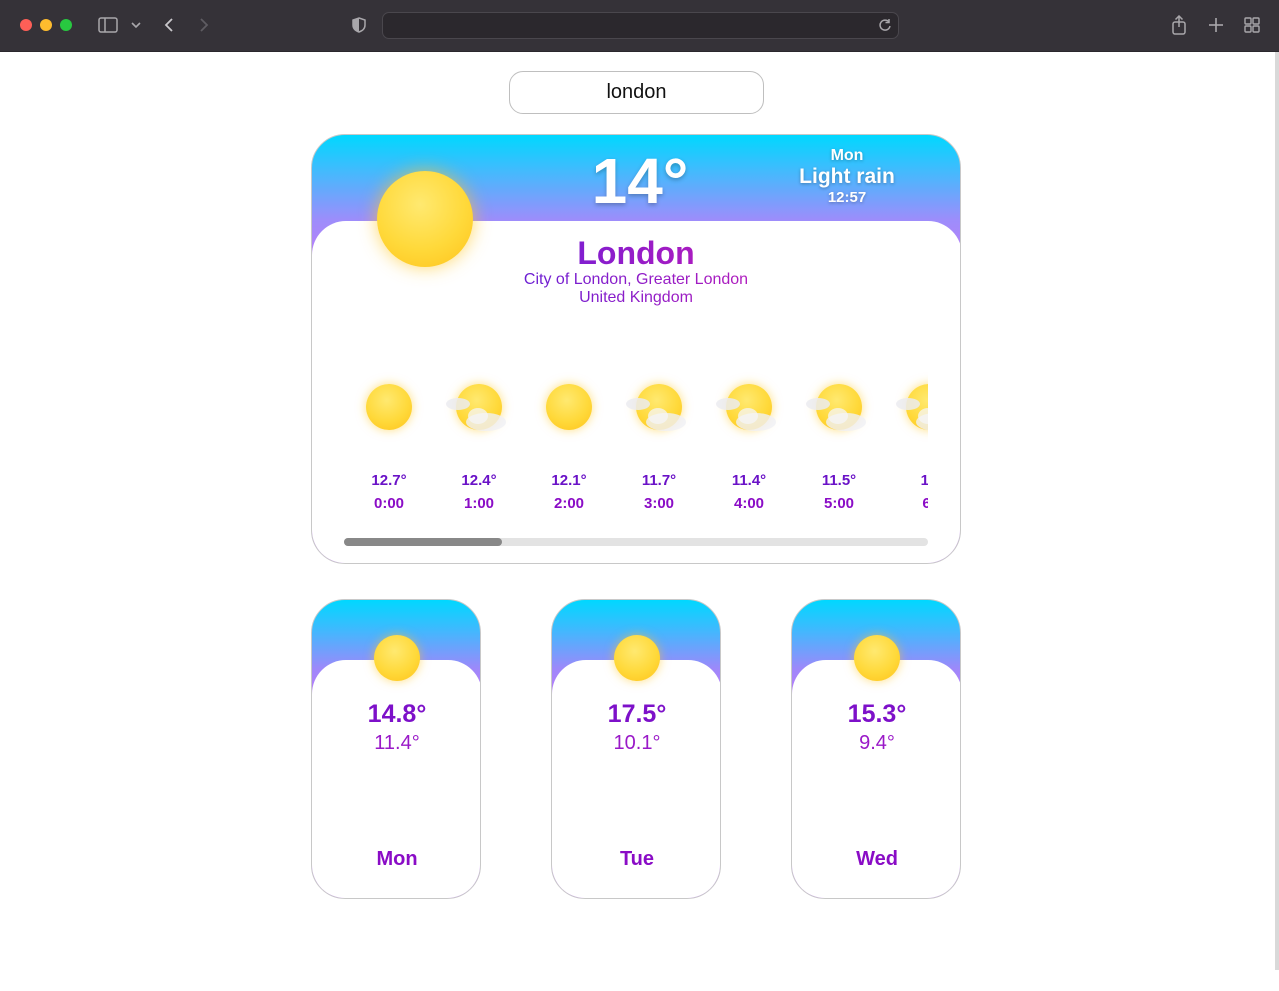 This screenshot has height=991, width=1279. Describe the element at coordinates (389, 503) in the screenshot. I see `hourly-time: 0:00` at that location.